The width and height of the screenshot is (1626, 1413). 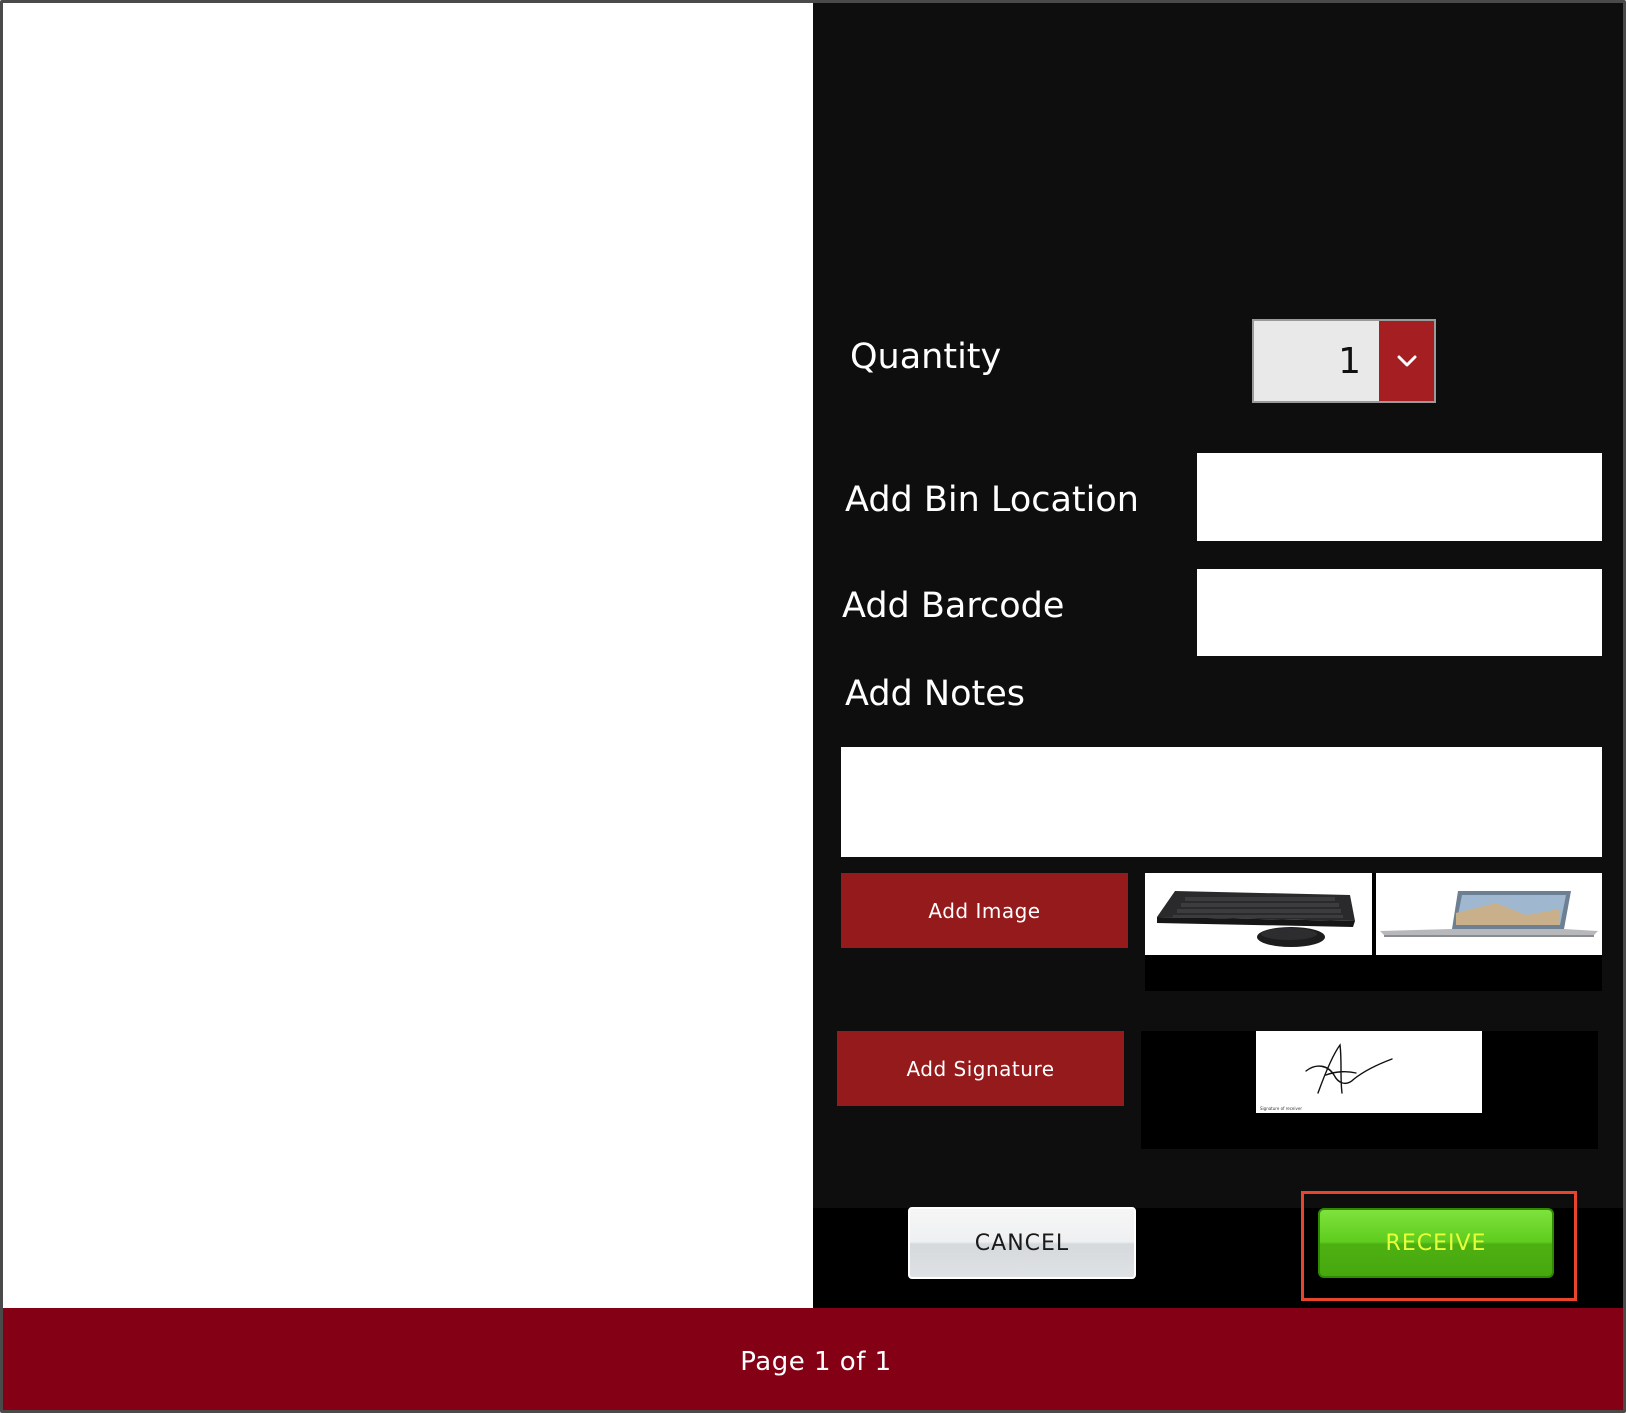 What do you see at coordinates (816, 1362) in the screenshot?
I see `page-indicator: Page 1 of 1` at bounding box center [816, 1362].